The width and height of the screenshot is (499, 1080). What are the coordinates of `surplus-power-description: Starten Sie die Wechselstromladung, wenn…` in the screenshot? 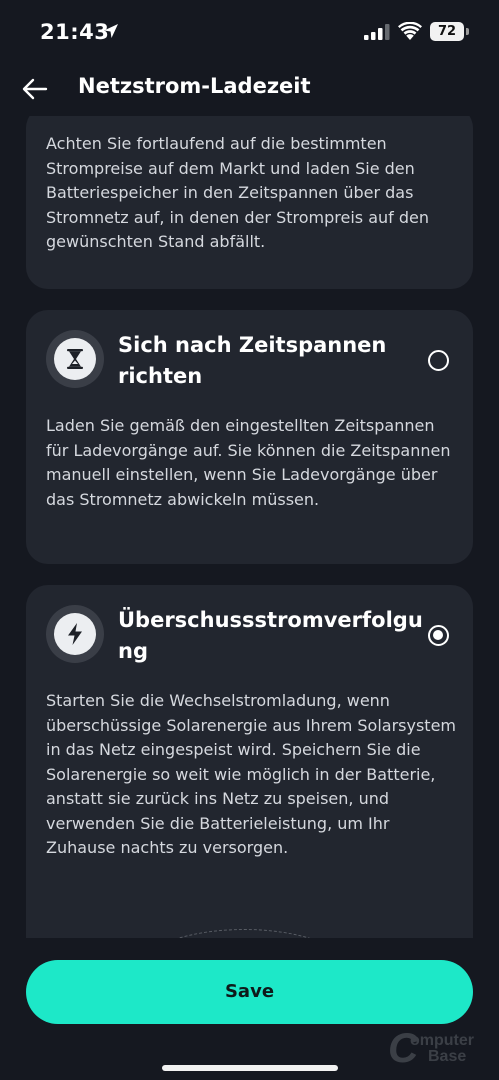 It's located at (251, 774).